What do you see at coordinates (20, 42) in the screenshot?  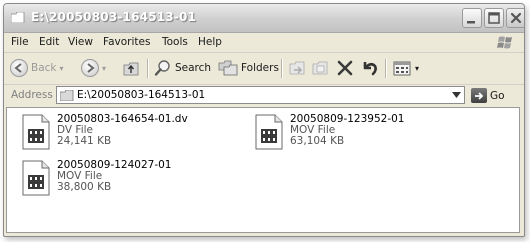 I see `menu-file: File` at bounding box center [20, 42].